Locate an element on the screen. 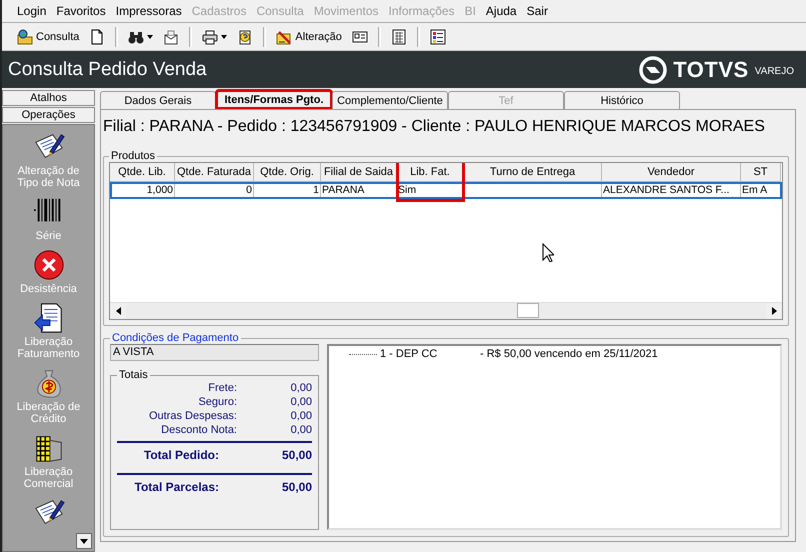 This screenshot has width=806, height=552. table-cell: Sim is located at coordinates (430, 190).